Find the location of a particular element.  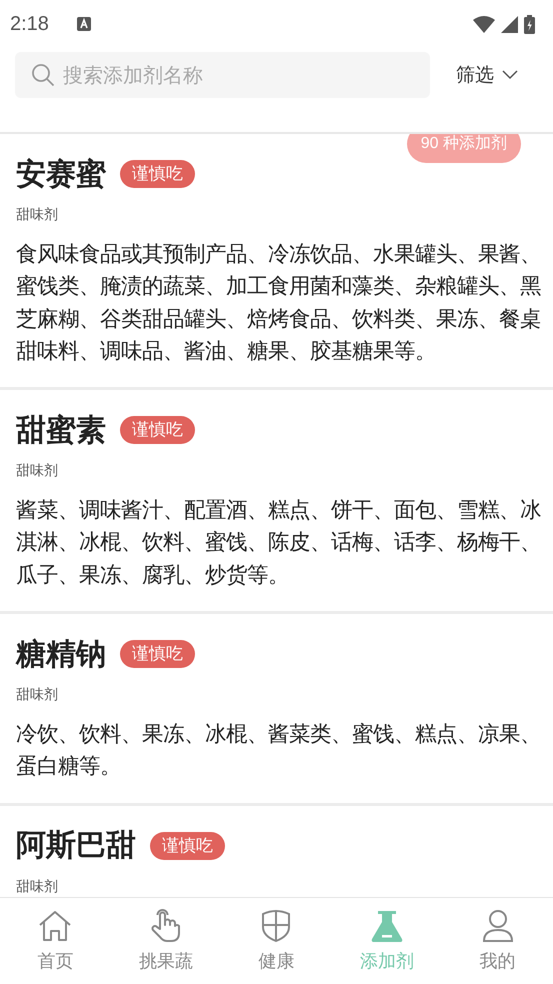

signal-icon is located at coordinates (509, 24).